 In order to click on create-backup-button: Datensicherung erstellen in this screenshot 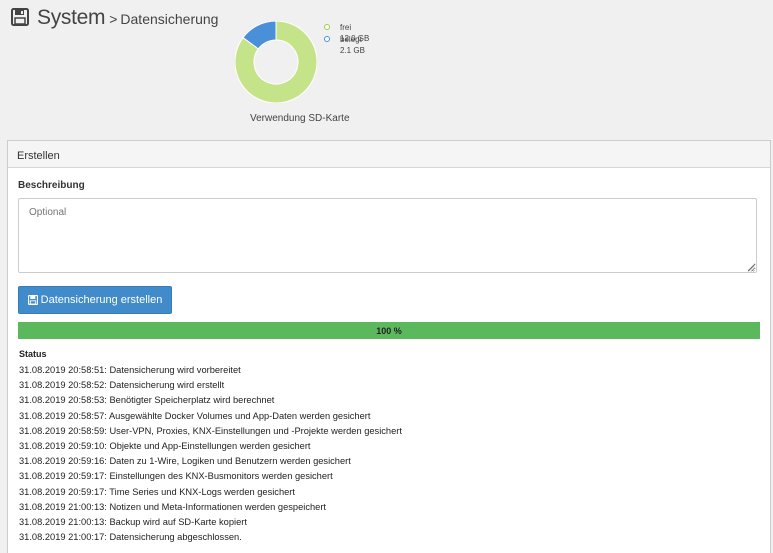, I will do `click(95, 300)`.